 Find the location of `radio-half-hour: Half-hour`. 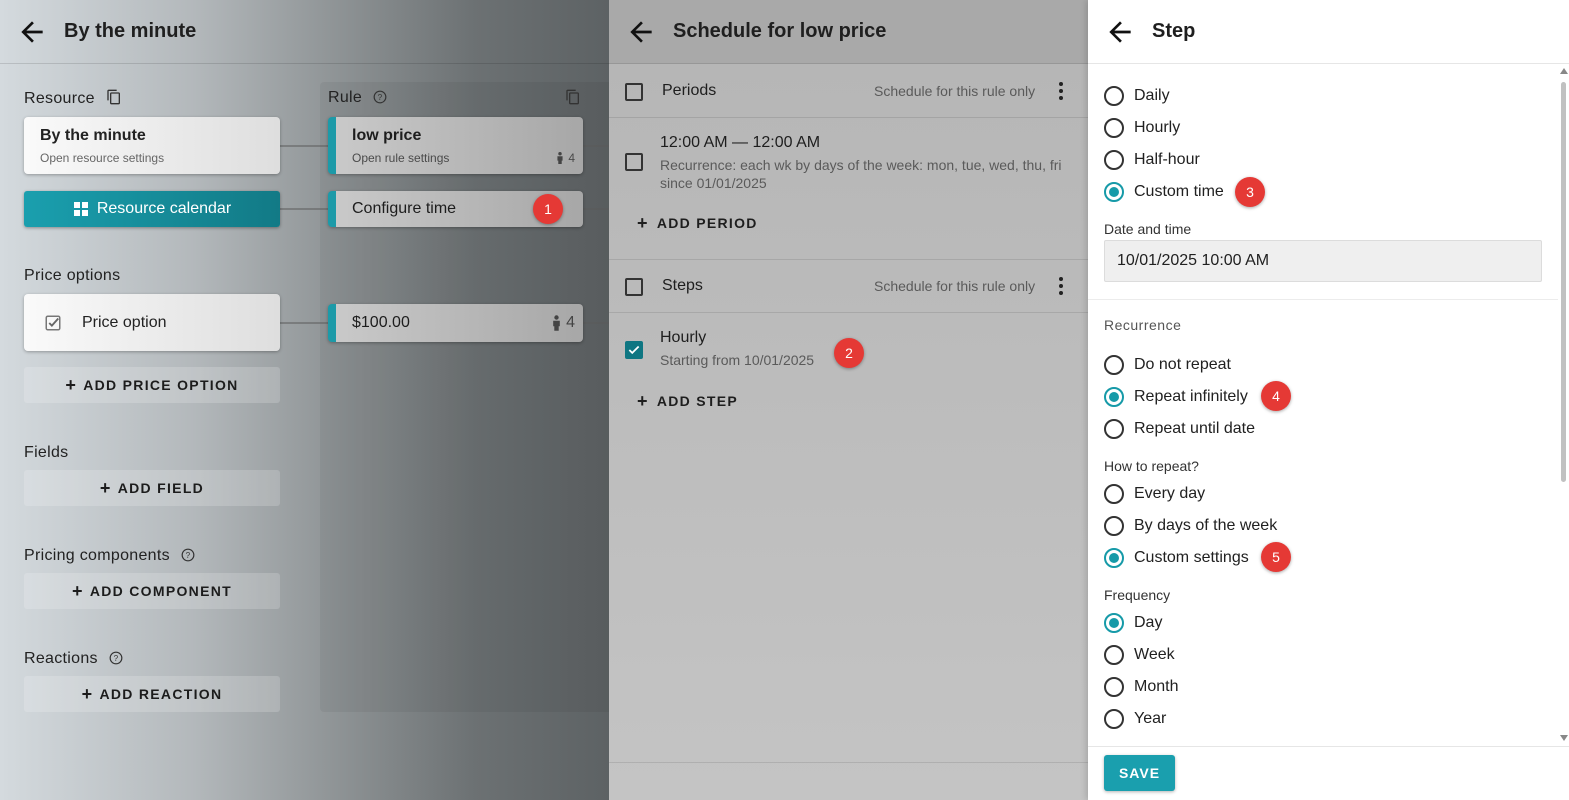

radio-half-hour: Half-hour is located at coordinates (1152, 160).